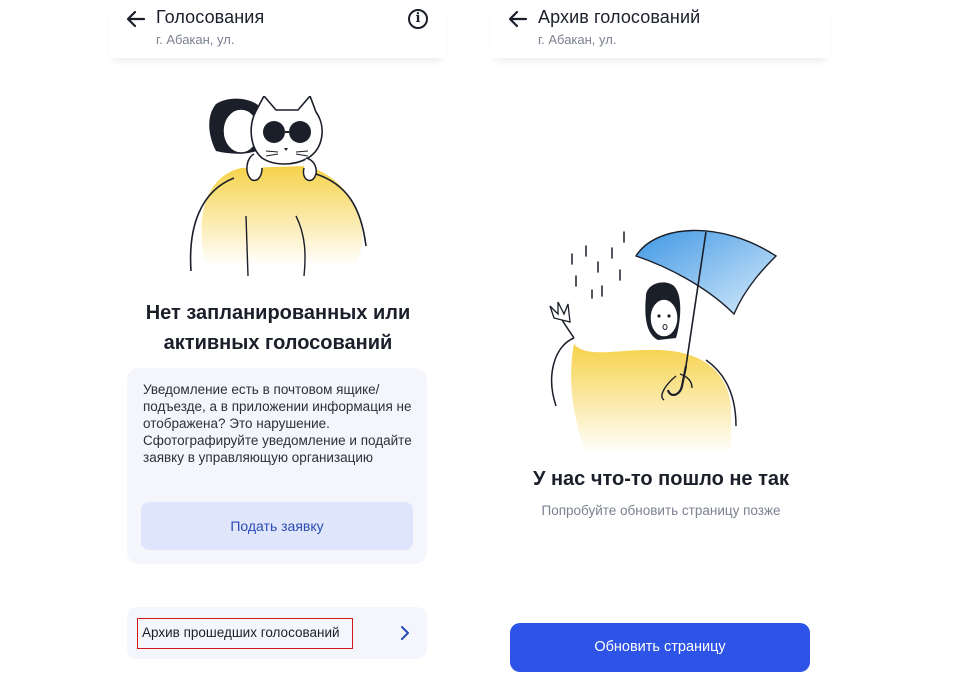  Describe the element at coordinates (660, 647) in the screenshot. I see `refresh-page-button: Обновить страницу` at that location.